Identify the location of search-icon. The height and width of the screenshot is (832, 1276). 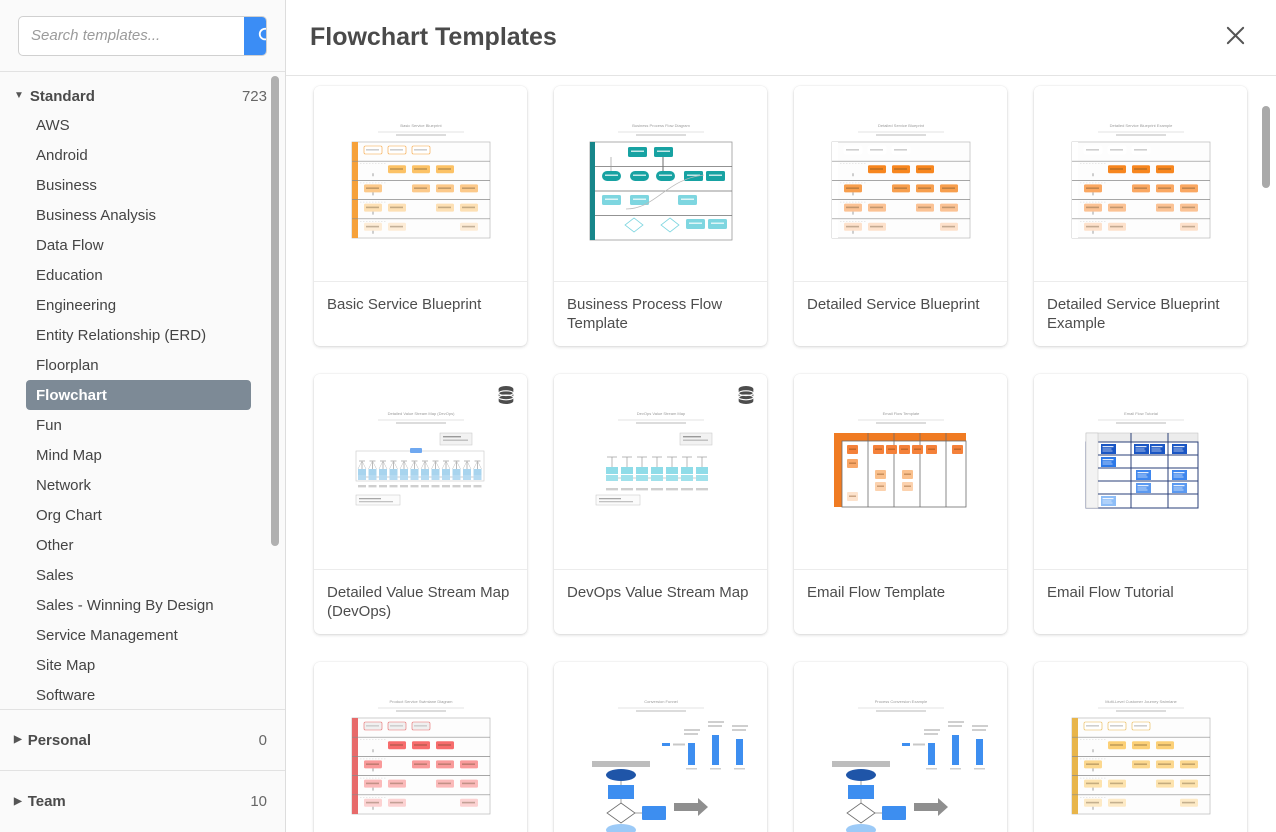
(261, 35).